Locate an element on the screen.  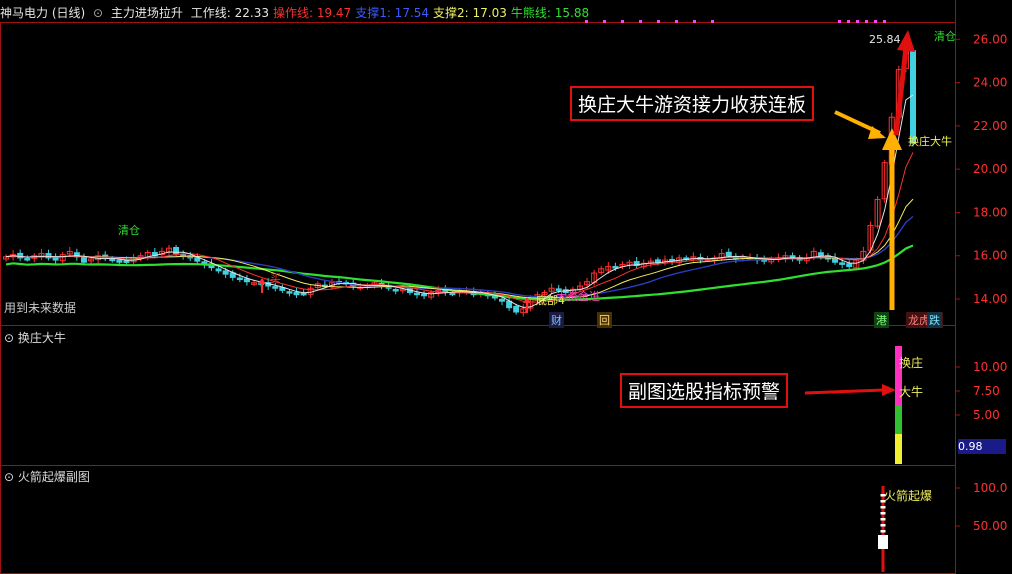
hui-badge: 回 is located at coordinates (604, 320).